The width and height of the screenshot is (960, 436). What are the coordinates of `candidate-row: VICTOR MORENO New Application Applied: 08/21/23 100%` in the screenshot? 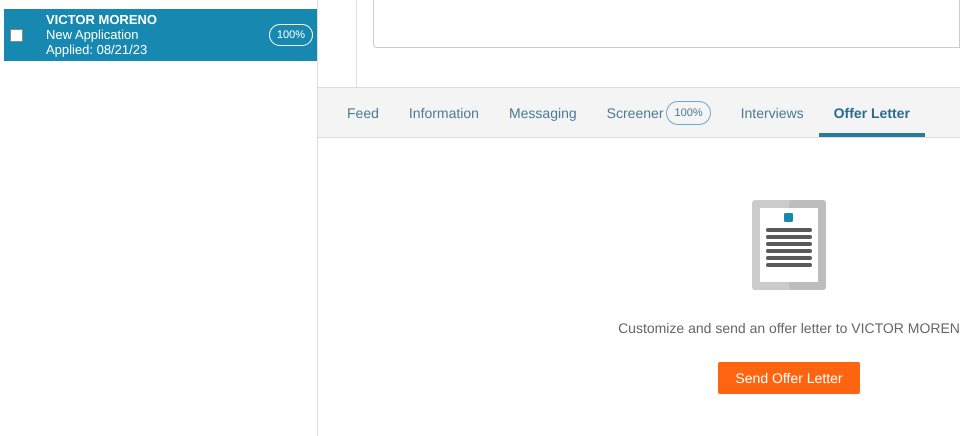 It's located at (160, 35).